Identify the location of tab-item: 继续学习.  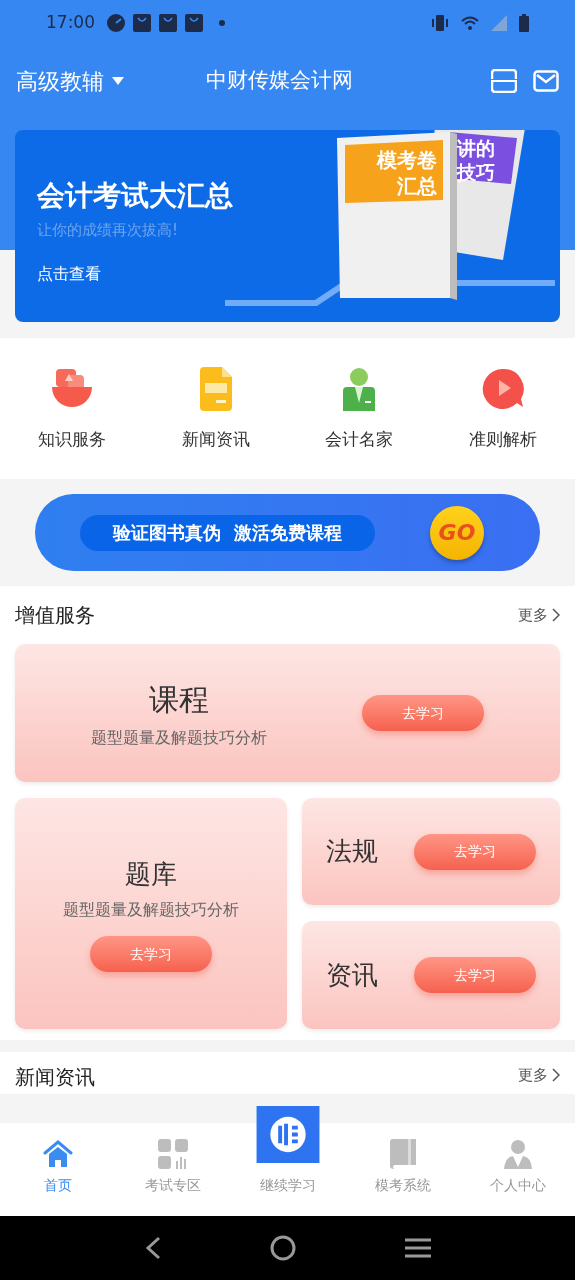
(287, 1161).